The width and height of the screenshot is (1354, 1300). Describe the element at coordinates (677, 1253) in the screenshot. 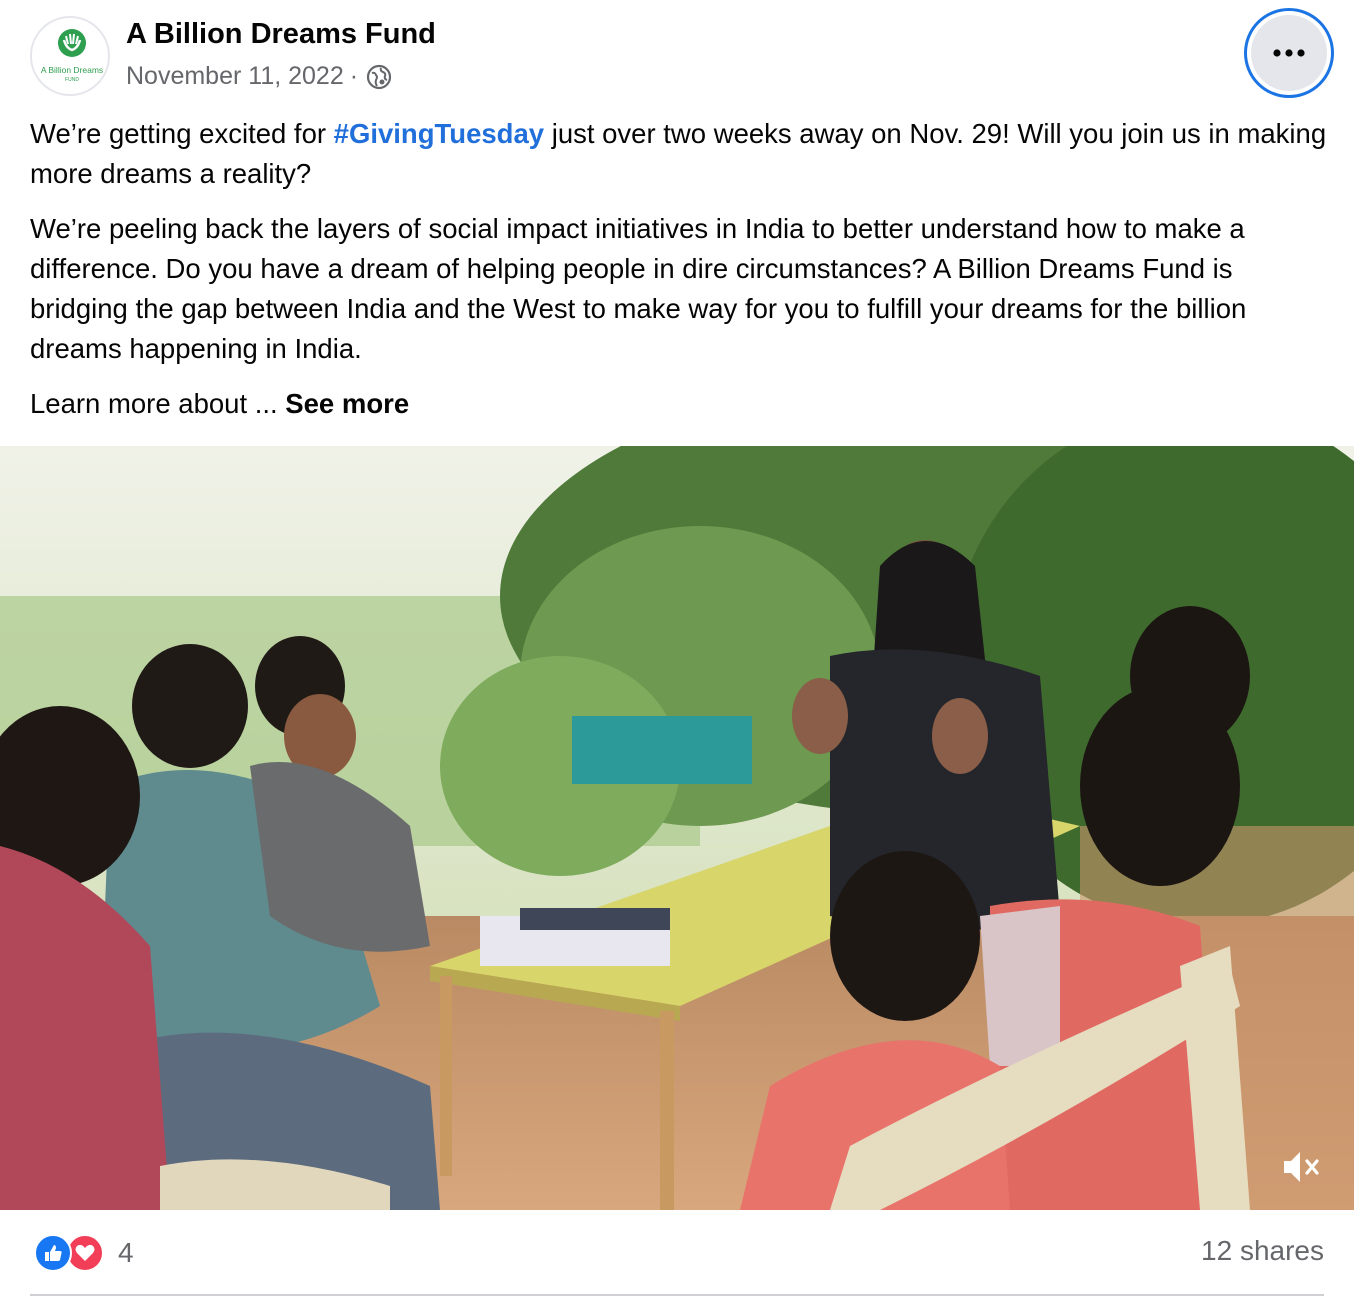

I see `post-footer: 4 12 shares` at that location.